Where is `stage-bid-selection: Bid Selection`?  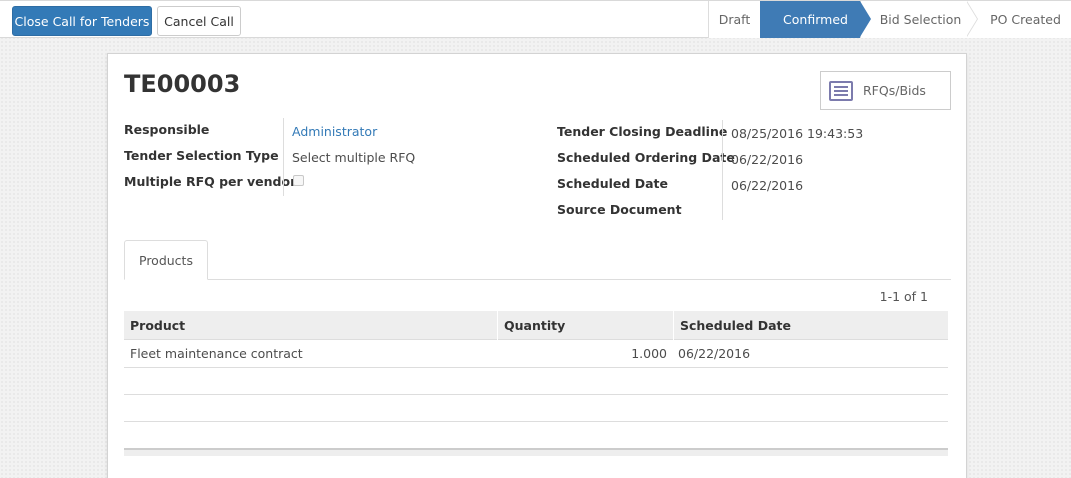
stage-bid-selection: Bid Selection is located at coordinates (919, 19).